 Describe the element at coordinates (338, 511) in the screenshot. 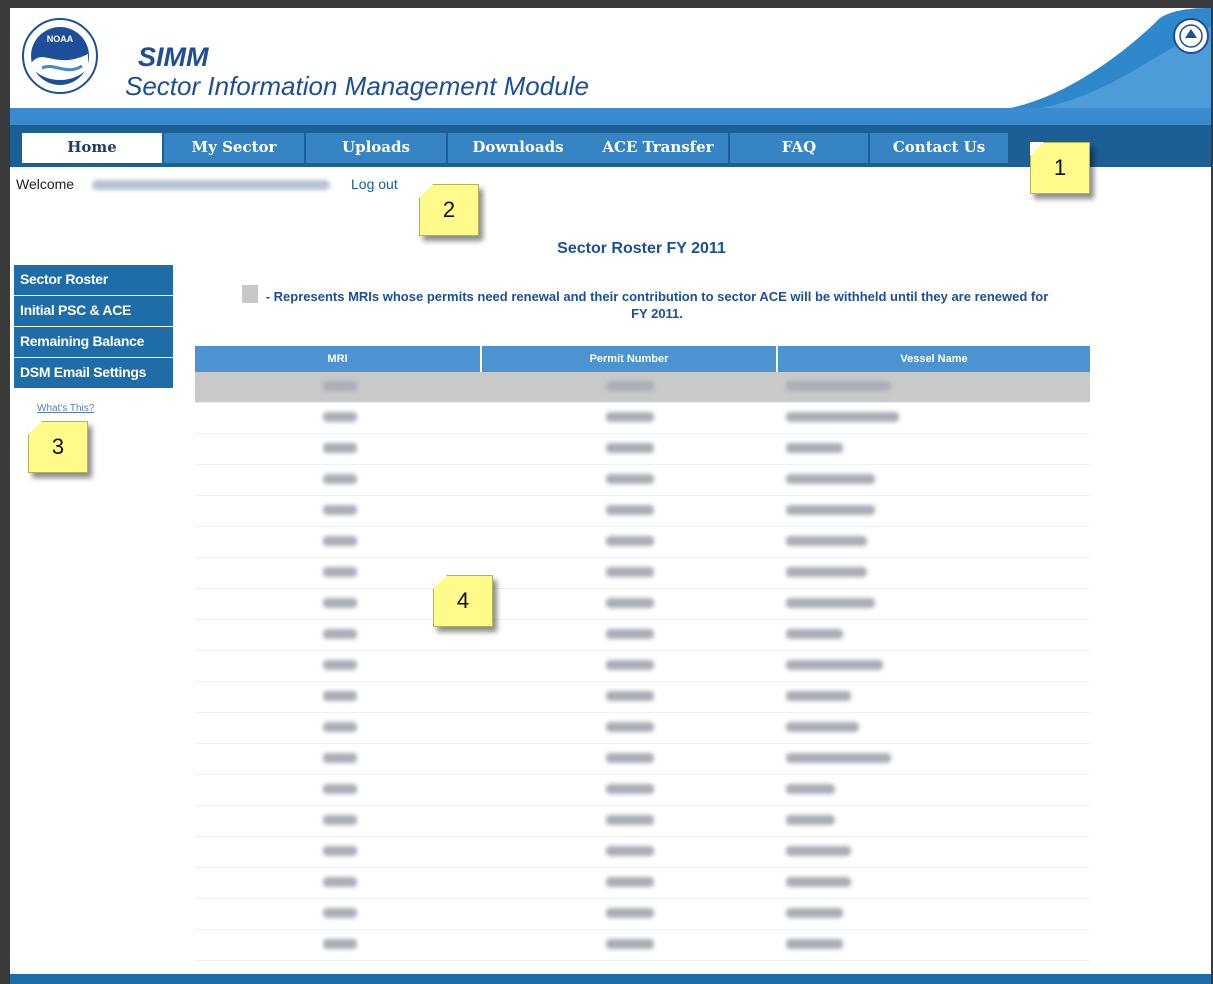

I see `cell-mri: 081` at that location.